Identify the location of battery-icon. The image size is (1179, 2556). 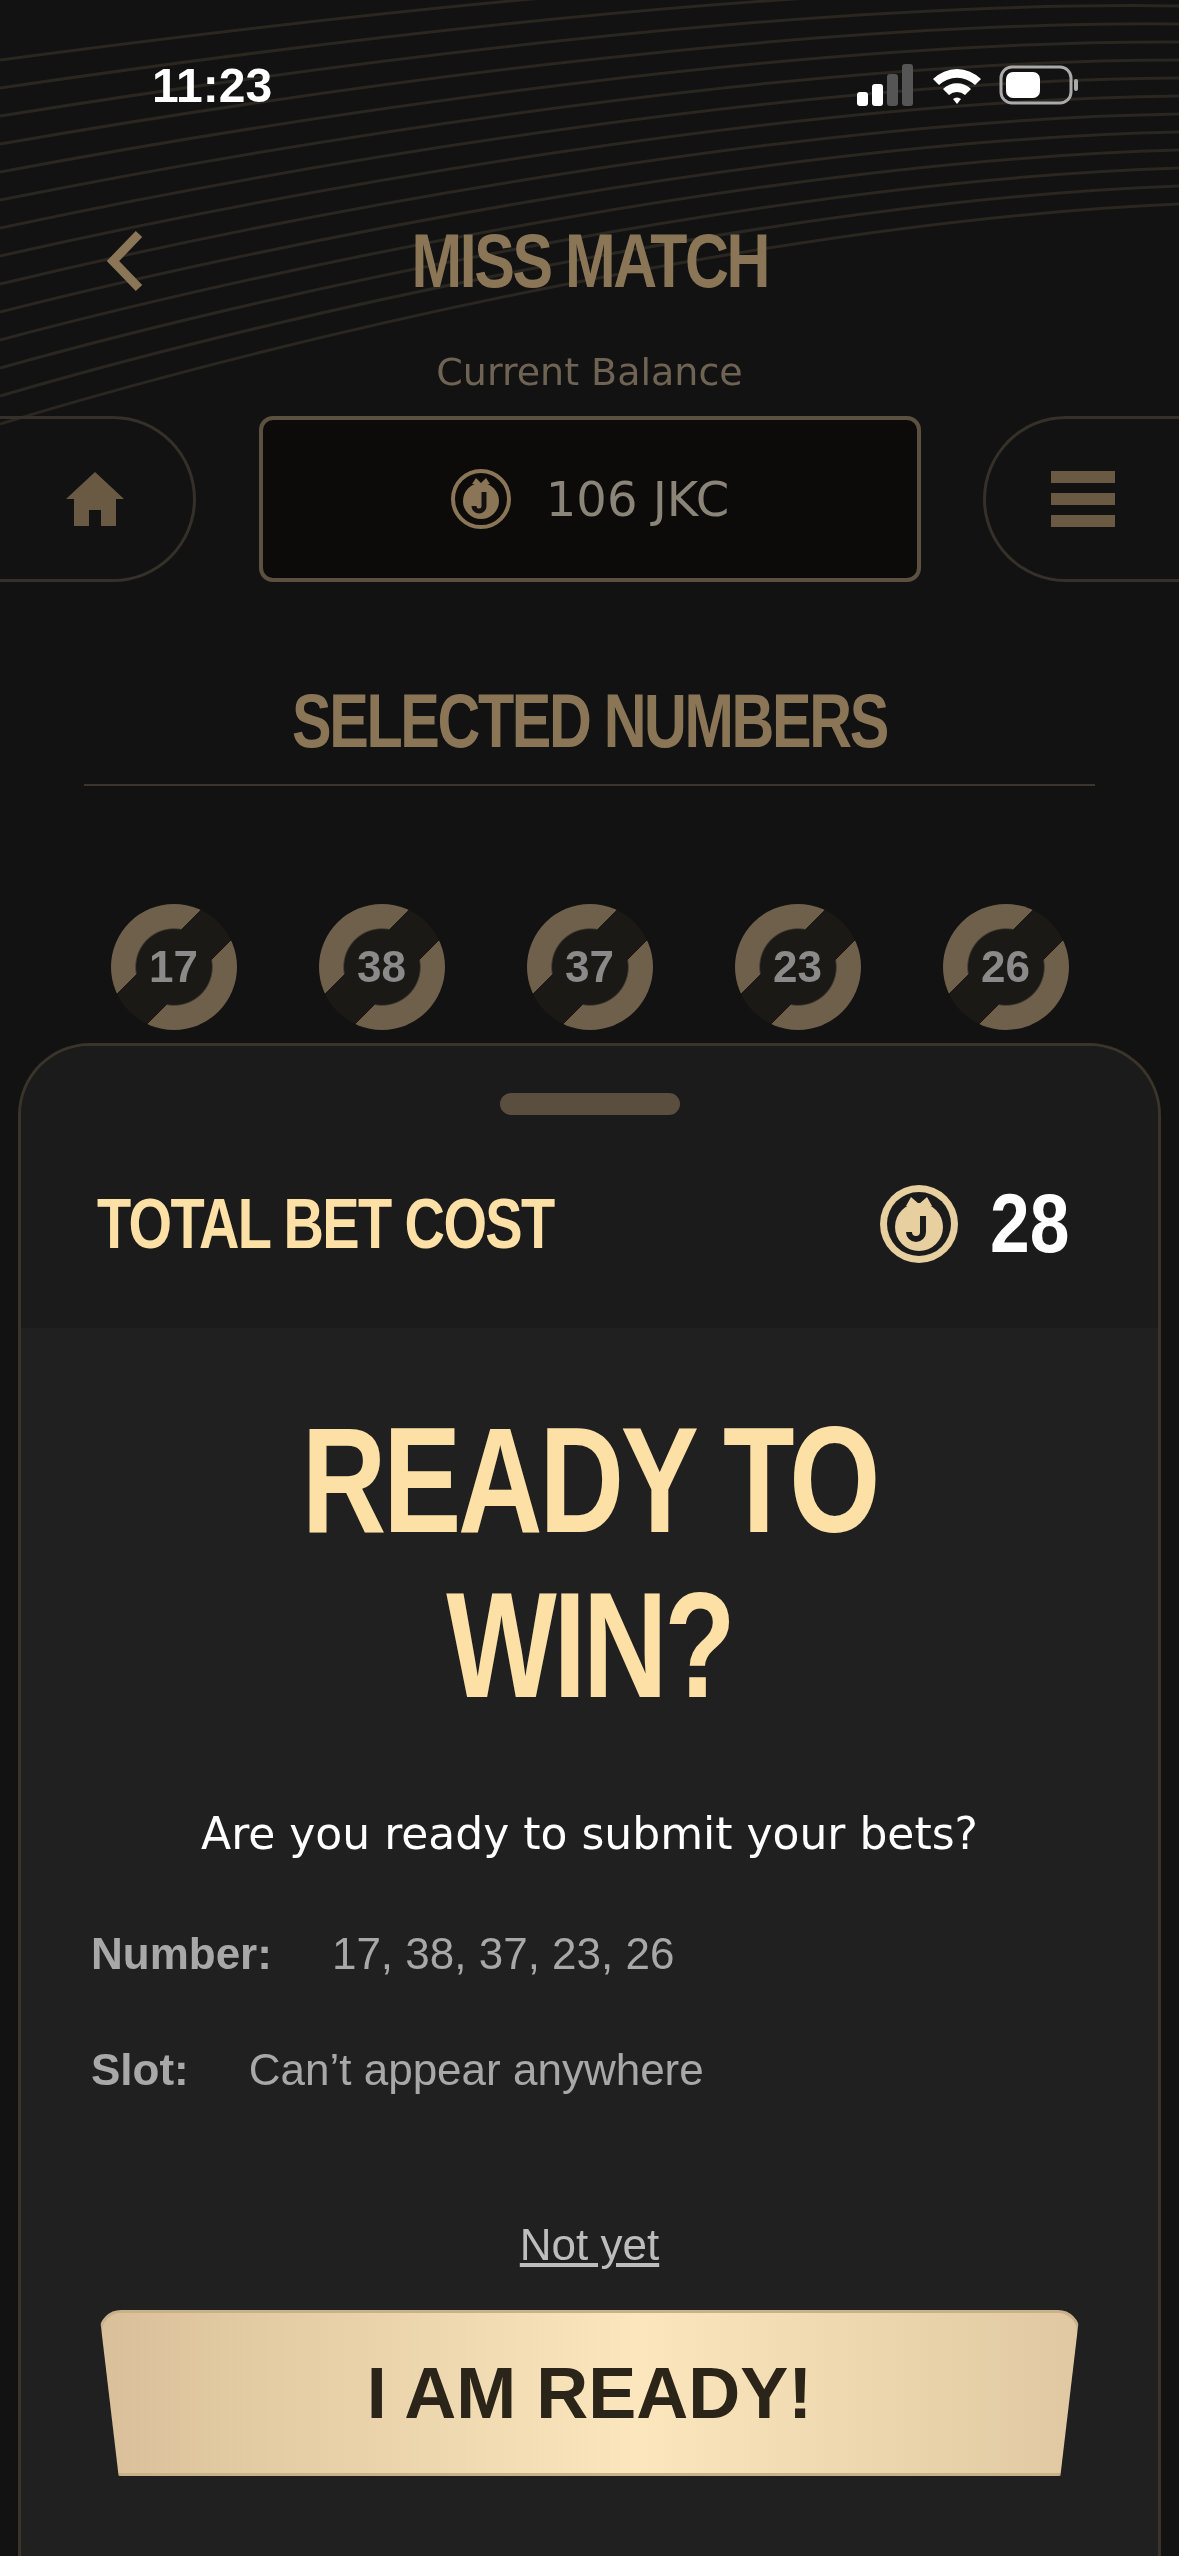
(1039, 85).